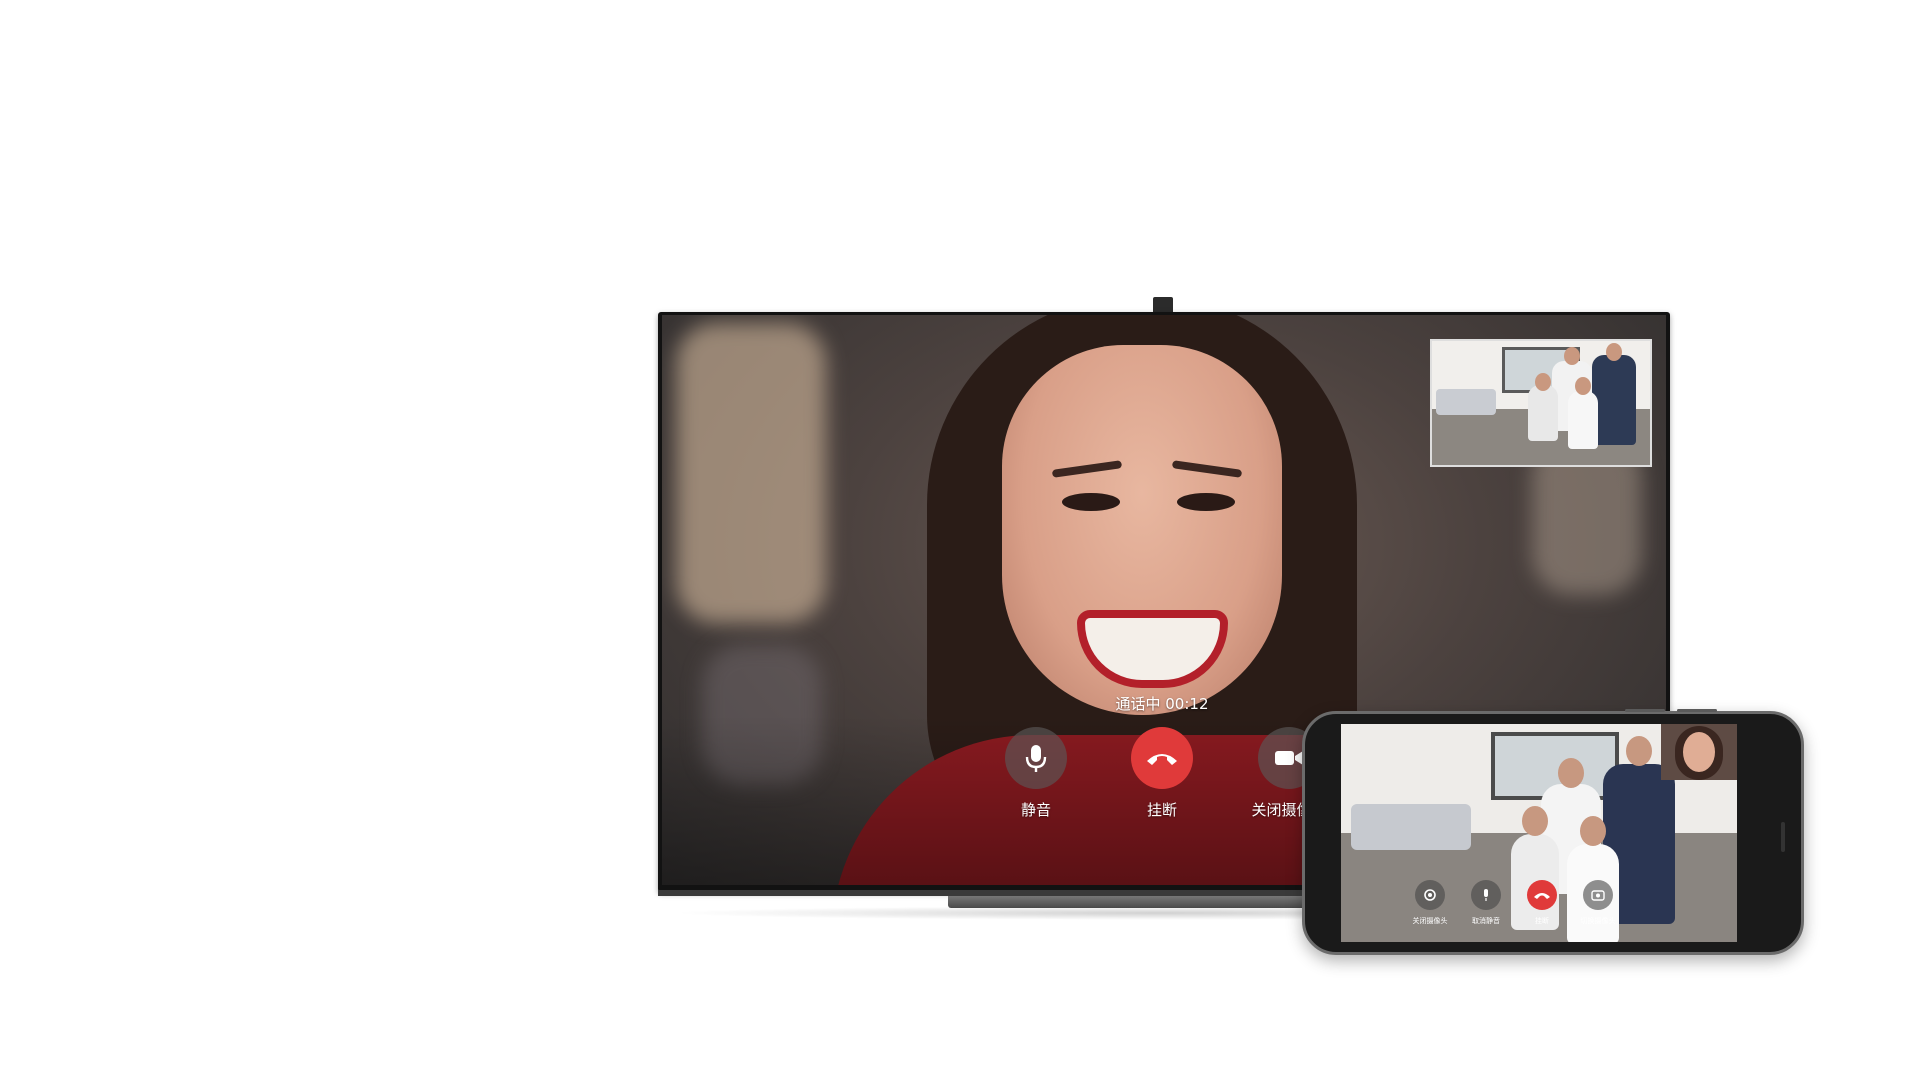 Image resolution: width=1920 pixels, height=1080 pixels. Describe the element at coordinates (1162, 704) in the screenshot. I see `call-status-timer: 通话中 00:12` at that location.